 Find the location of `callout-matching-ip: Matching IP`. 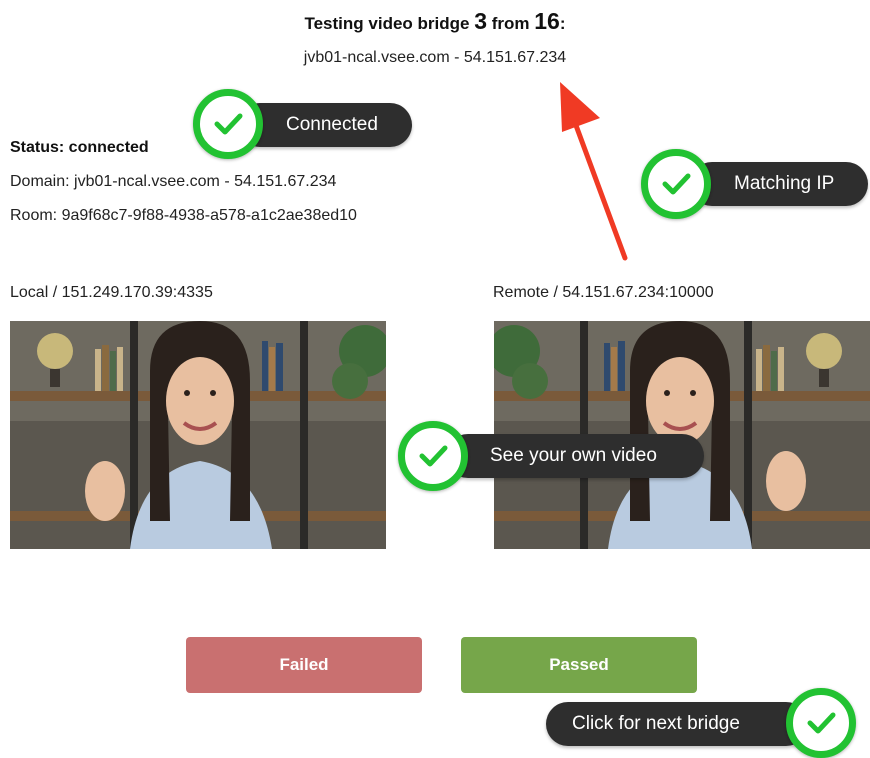

callout-matching-ip: Matching IP is located at coordinates (779, 184).